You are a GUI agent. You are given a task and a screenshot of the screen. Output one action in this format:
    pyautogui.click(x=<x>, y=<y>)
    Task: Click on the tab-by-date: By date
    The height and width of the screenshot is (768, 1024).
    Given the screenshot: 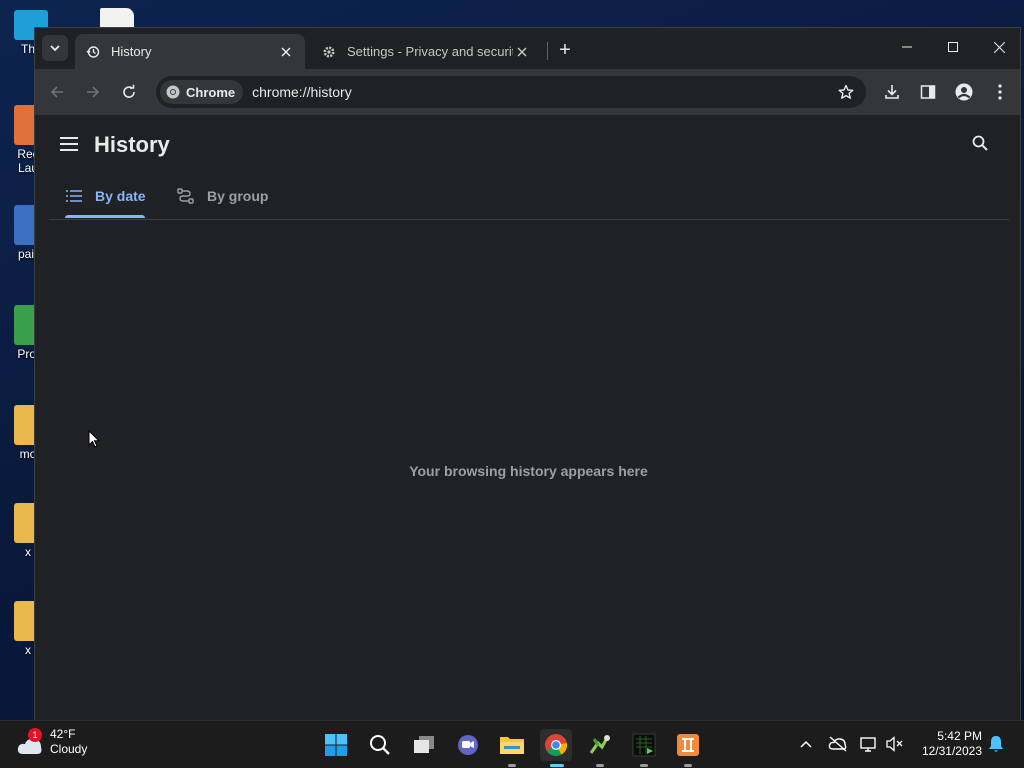 What is the action you would take?
    pyautogui.click(x=105, y=196)
    